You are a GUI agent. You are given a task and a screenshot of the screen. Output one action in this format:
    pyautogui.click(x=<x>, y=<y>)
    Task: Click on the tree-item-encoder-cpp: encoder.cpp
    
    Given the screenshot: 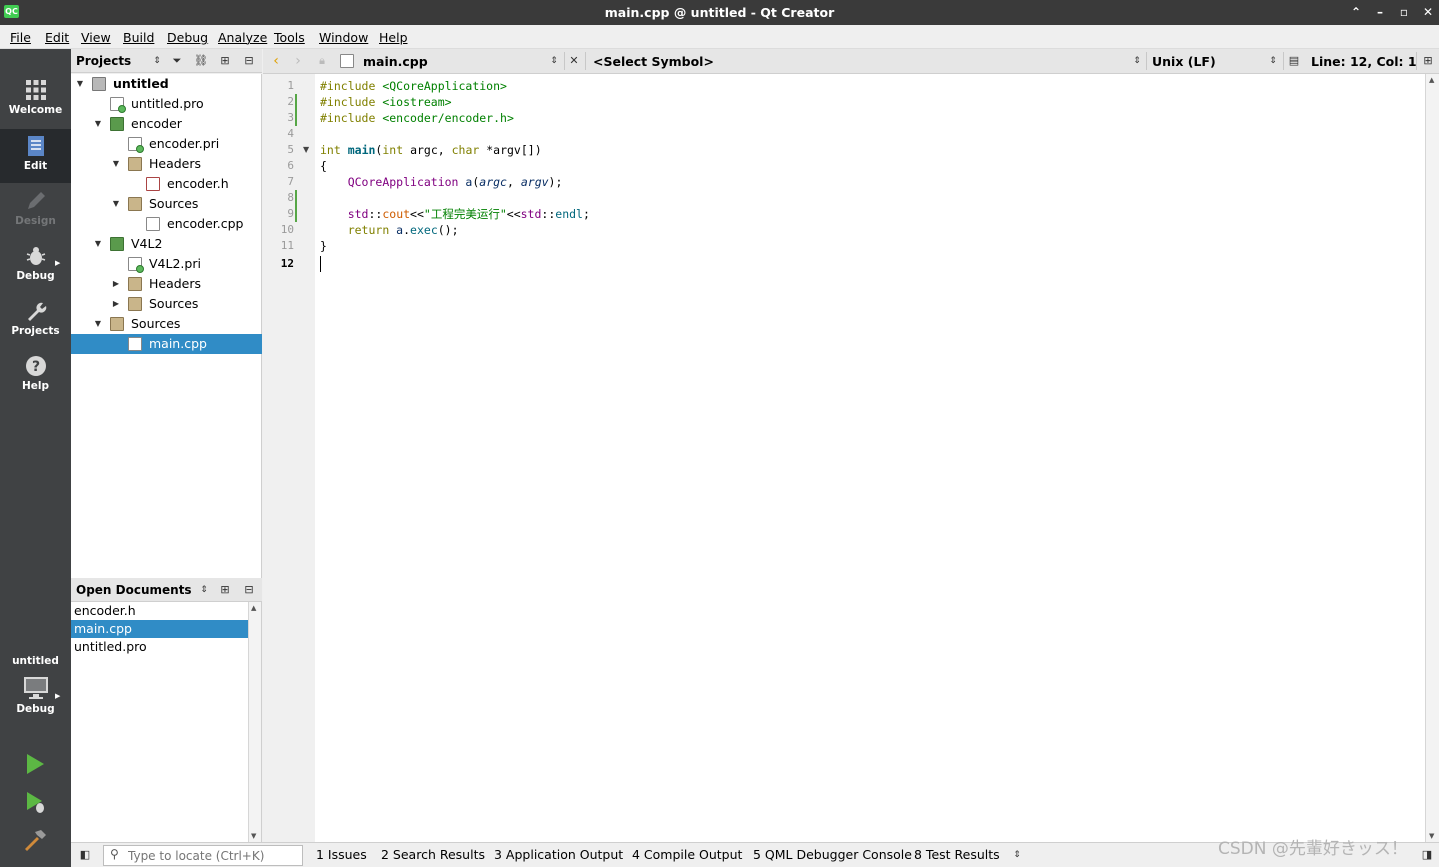 What is the action you would take?
    pyautogui.click(x=166, y=224)
    